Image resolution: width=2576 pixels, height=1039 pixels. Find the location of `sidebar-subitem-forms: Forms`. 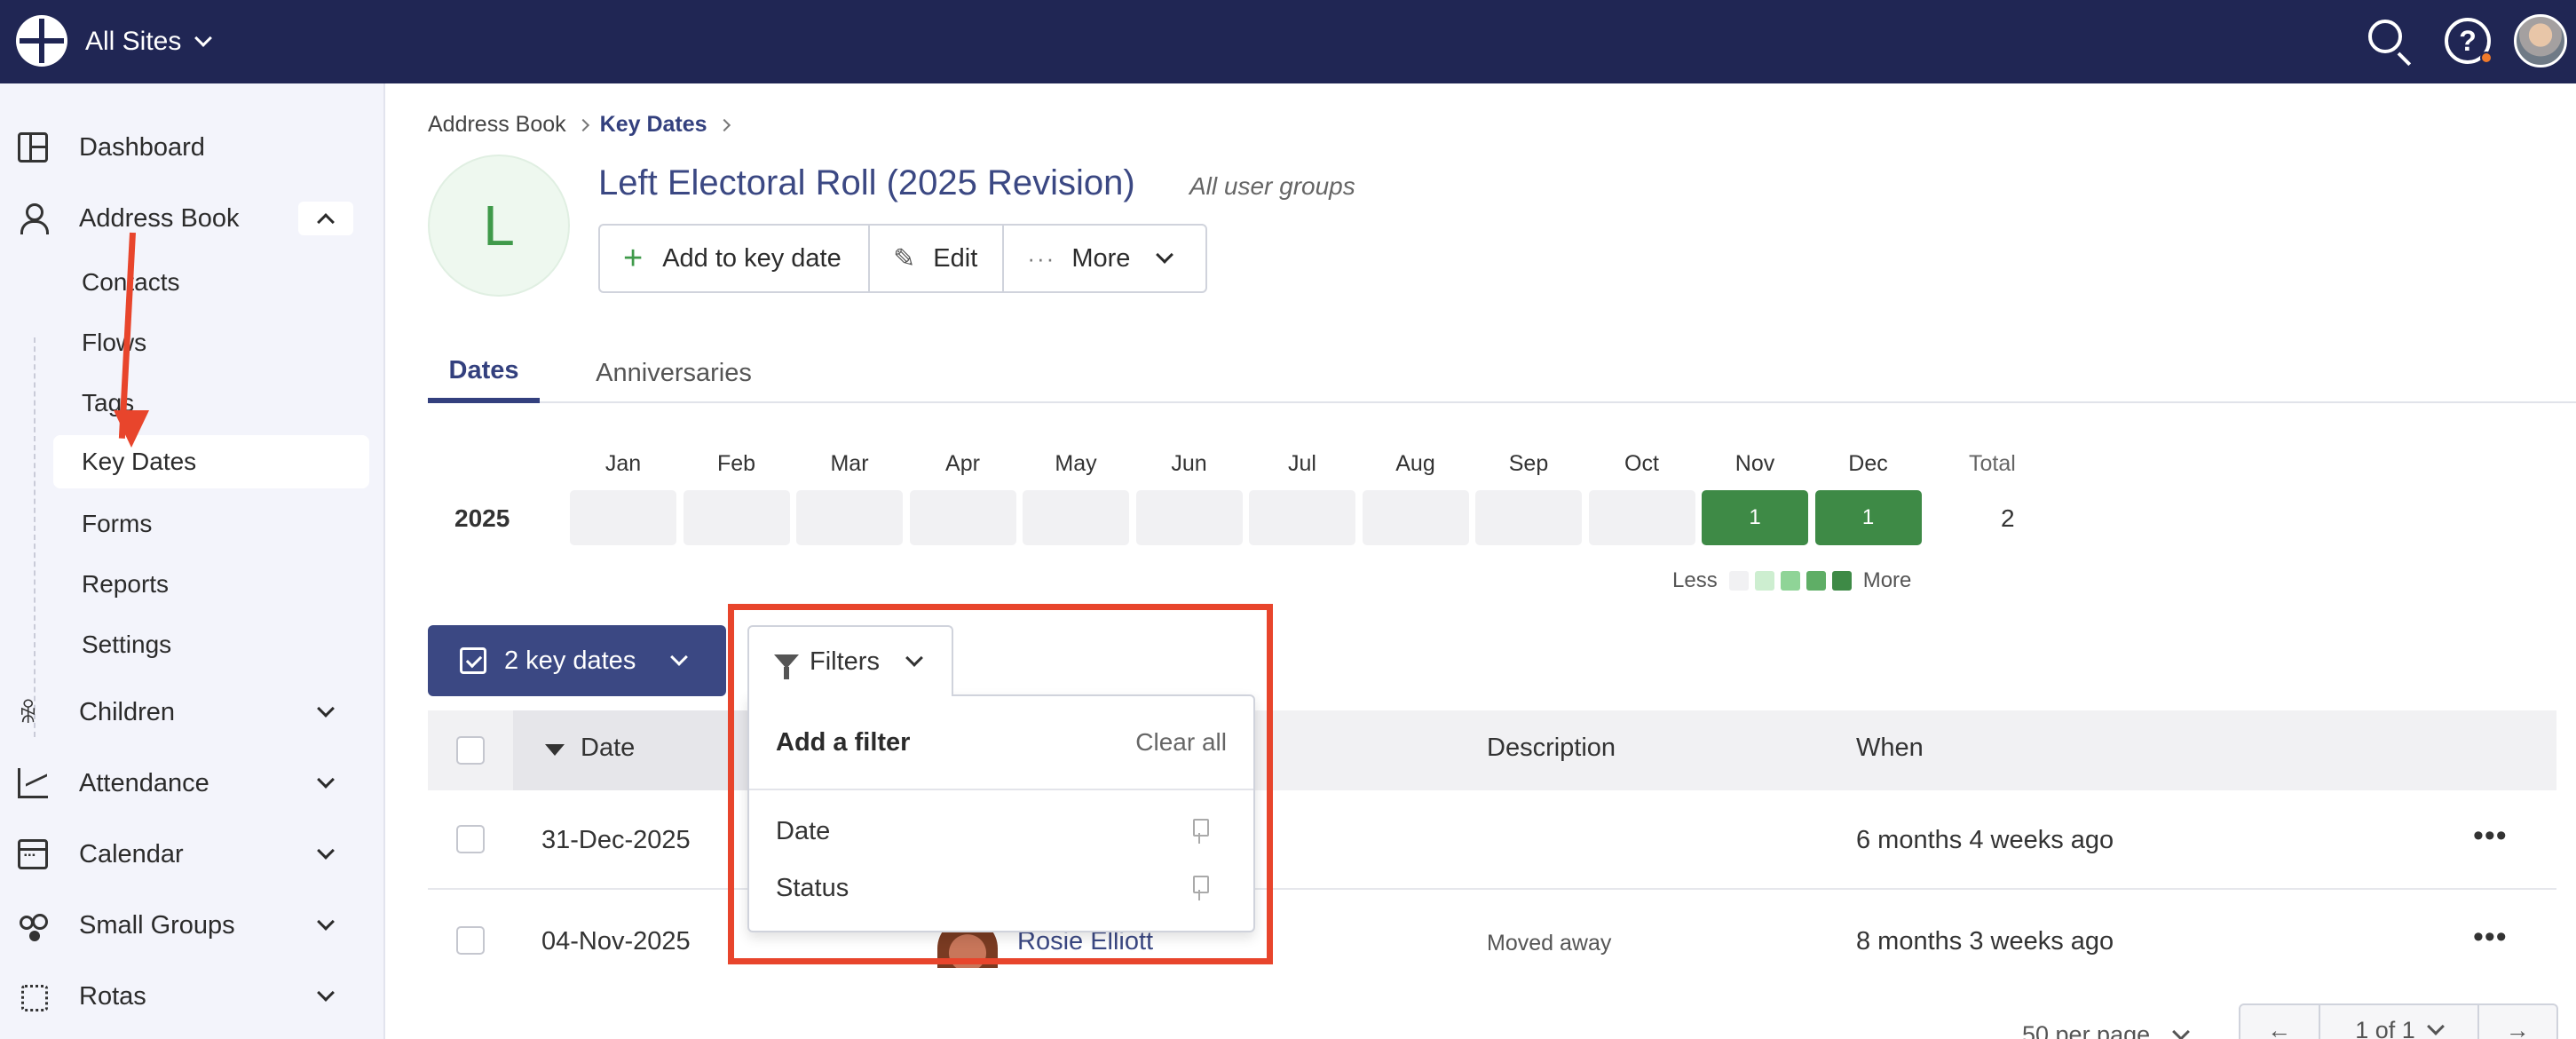

sidebar-subitem-forms: Forms is located at coordinates (211, 524).